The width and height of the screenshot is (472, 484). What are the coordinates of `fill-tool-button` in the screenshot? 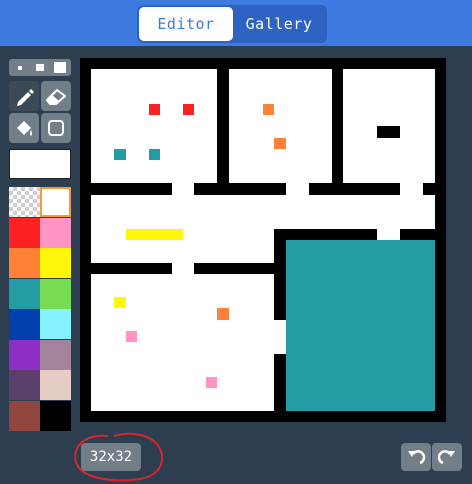 It's located at (24, 128).